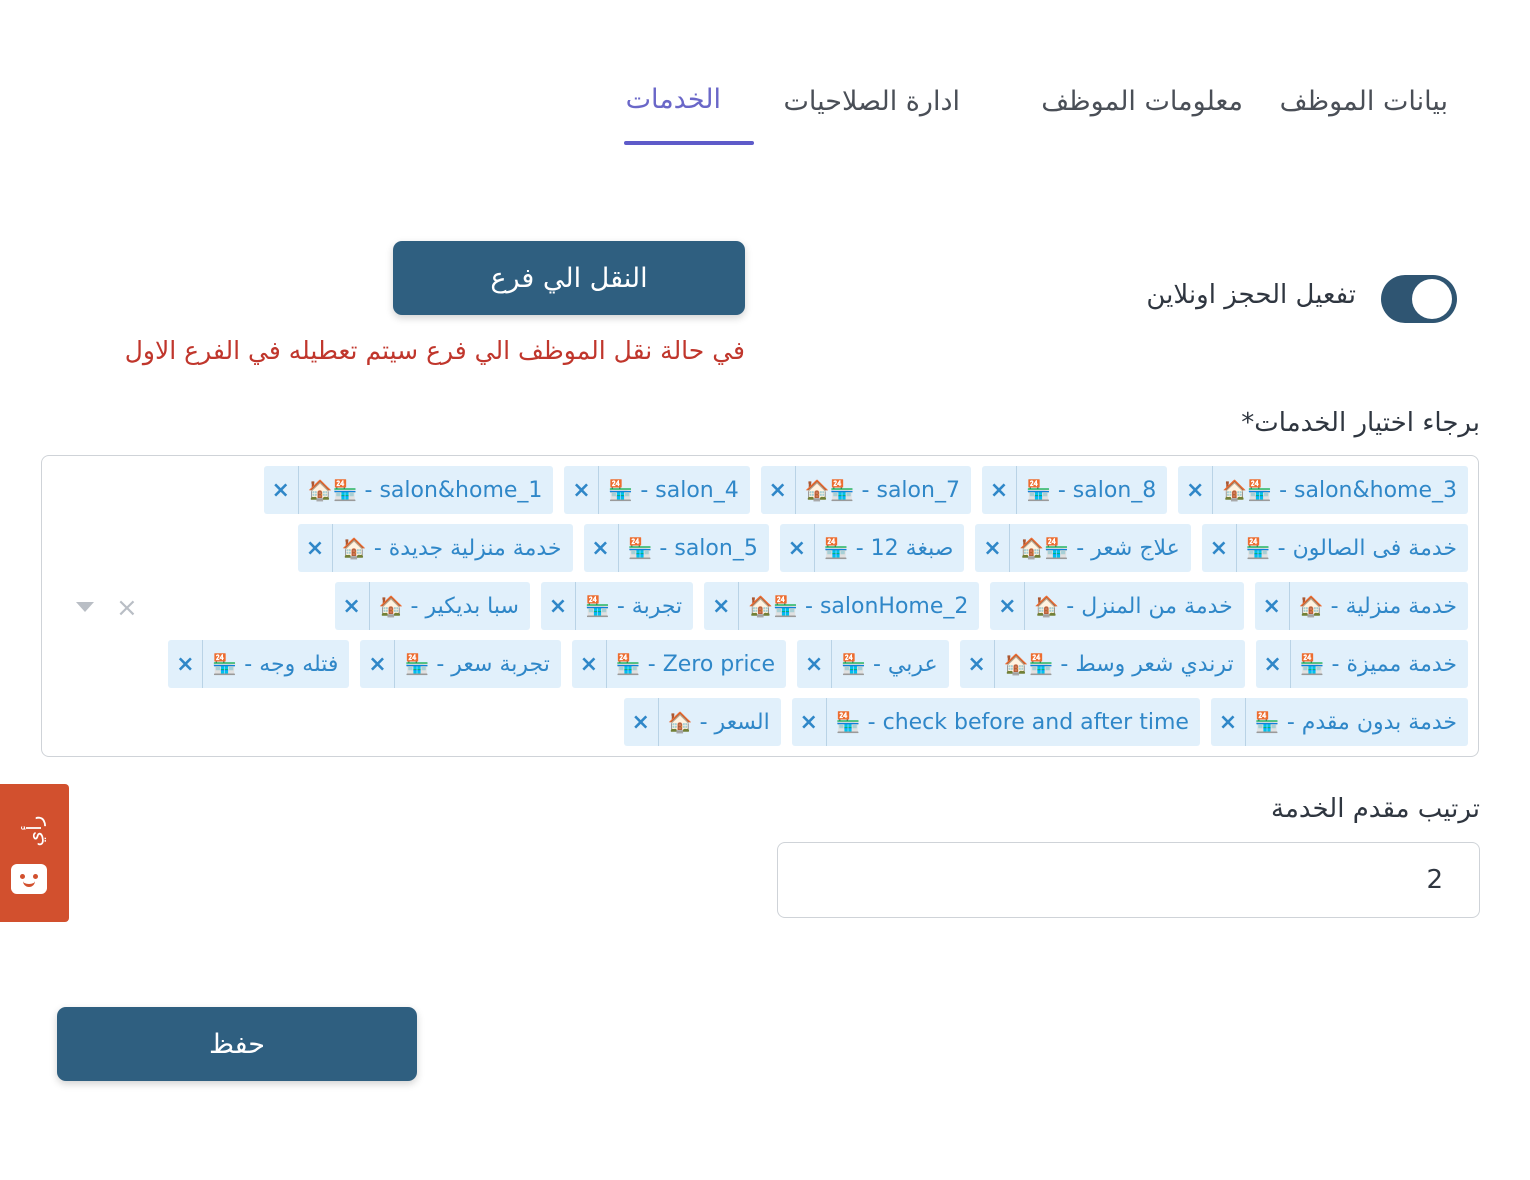 This screenshot has height=1180, width=1530. I want to click on service-tag: علاج شعر - 🏪🏠 ×, so click(1083, 548).